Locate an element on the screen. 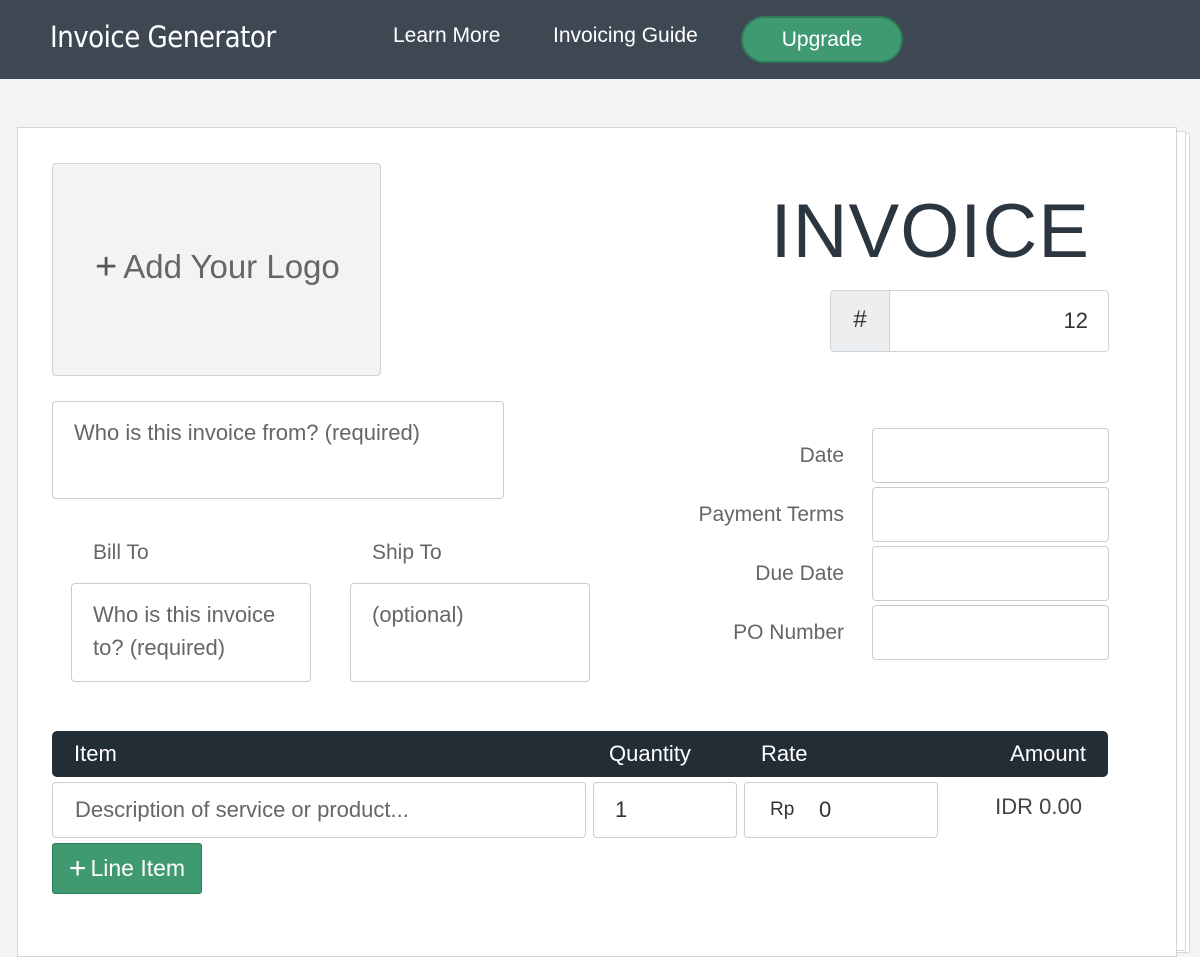  due-date-input is located at coordinates (990, 573).